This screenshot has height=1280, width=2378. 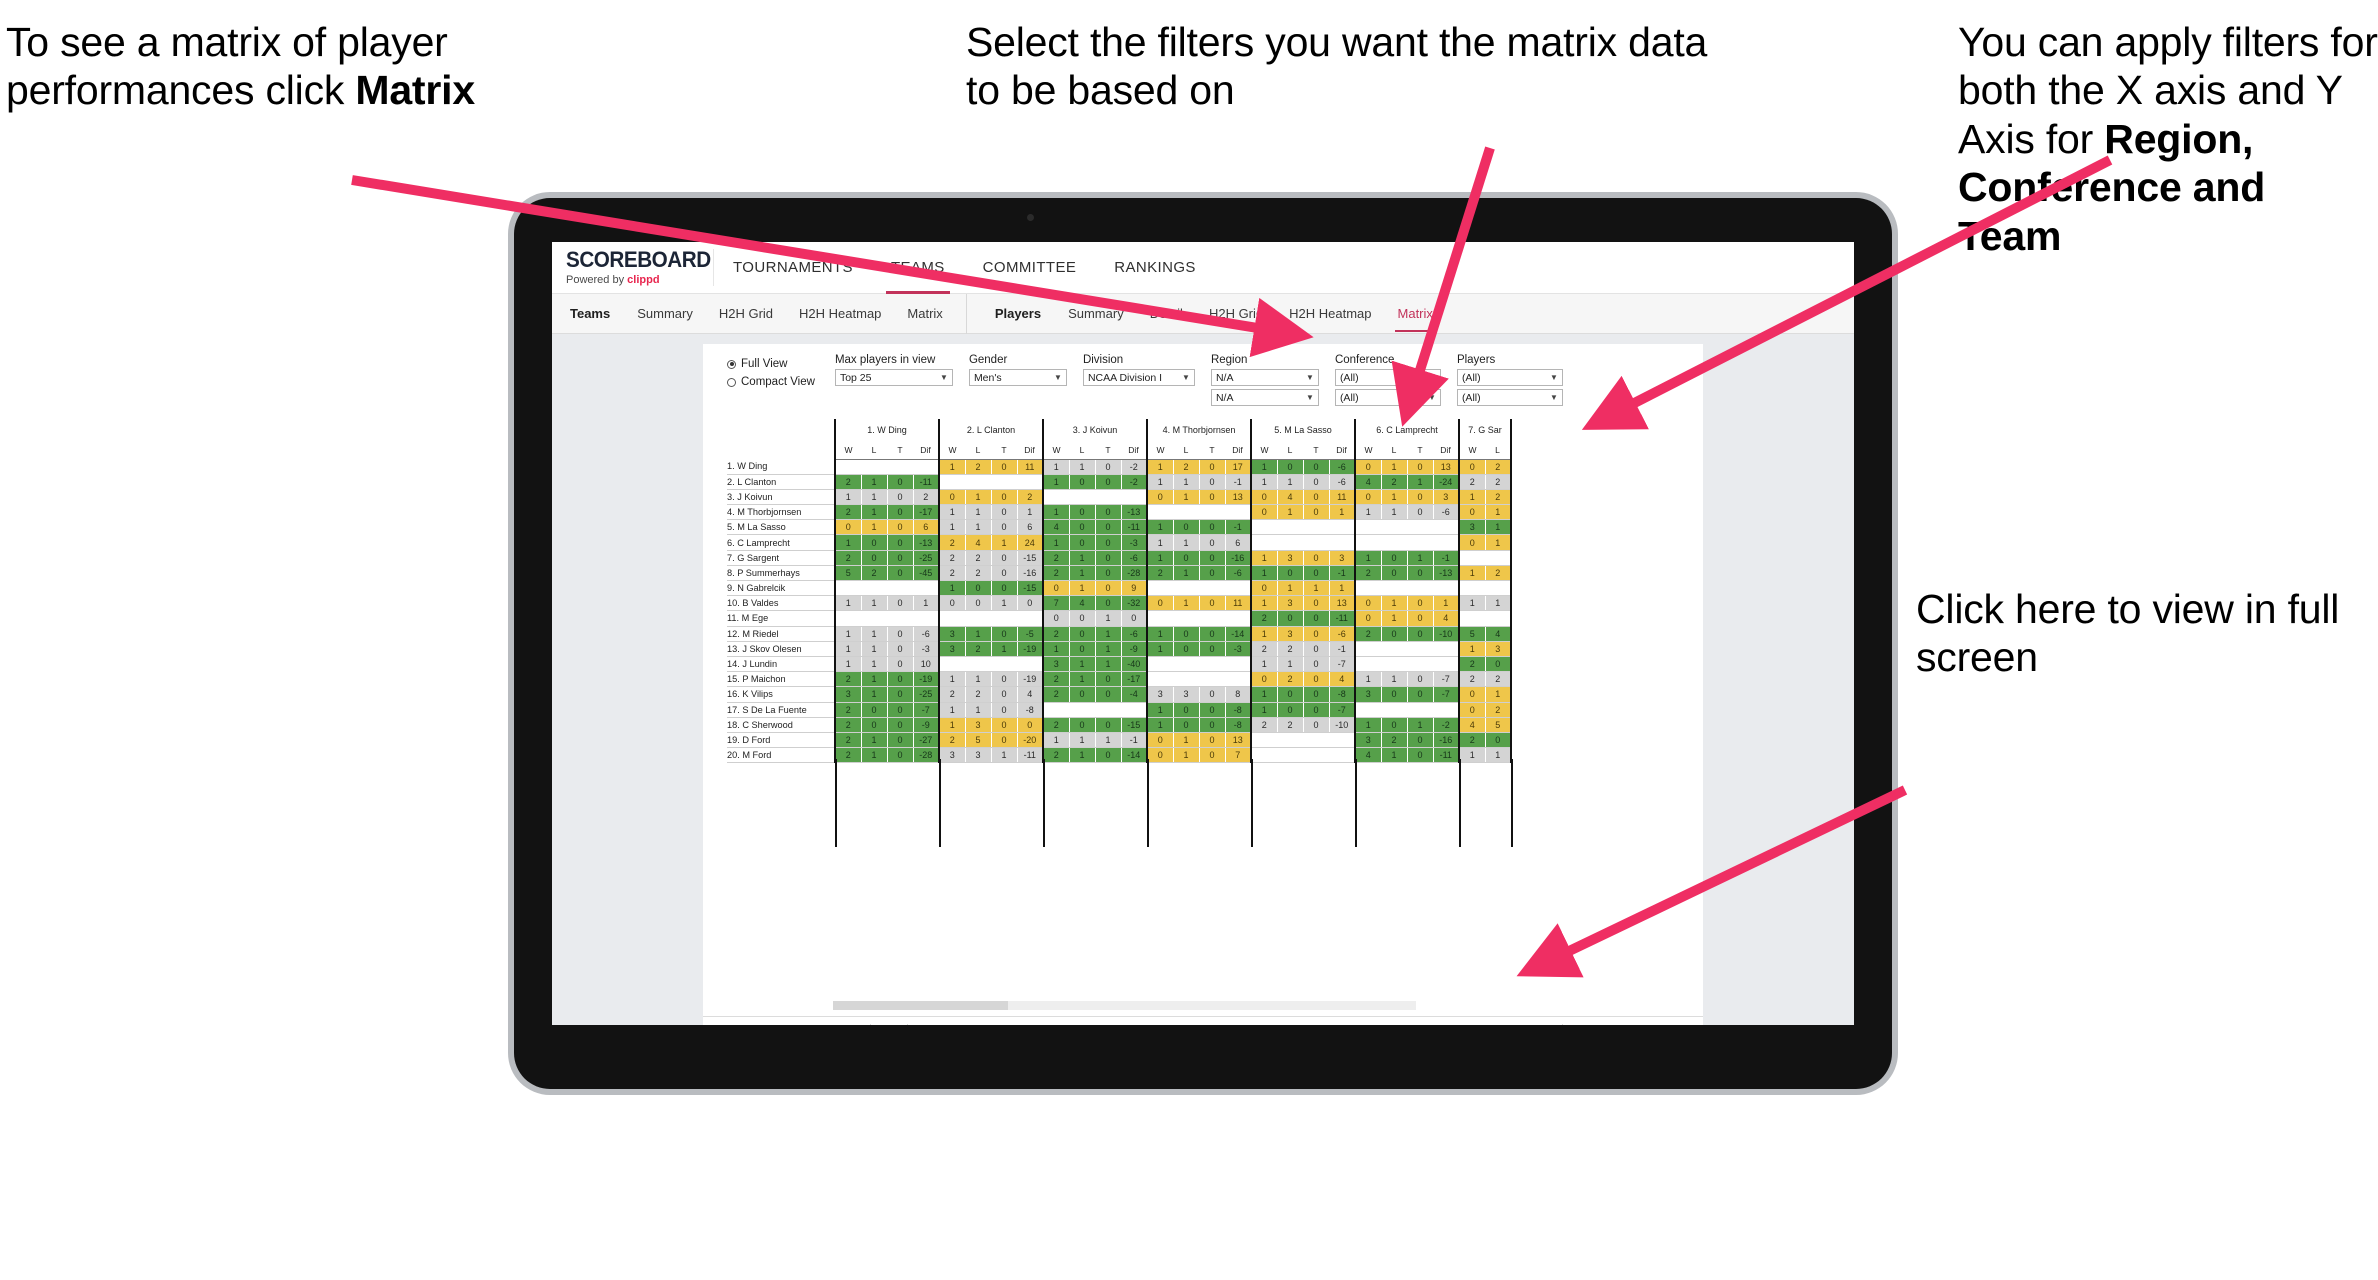 I want to click on matrix-row-player-label: 11. M Ege, so click(x=781, y=618).